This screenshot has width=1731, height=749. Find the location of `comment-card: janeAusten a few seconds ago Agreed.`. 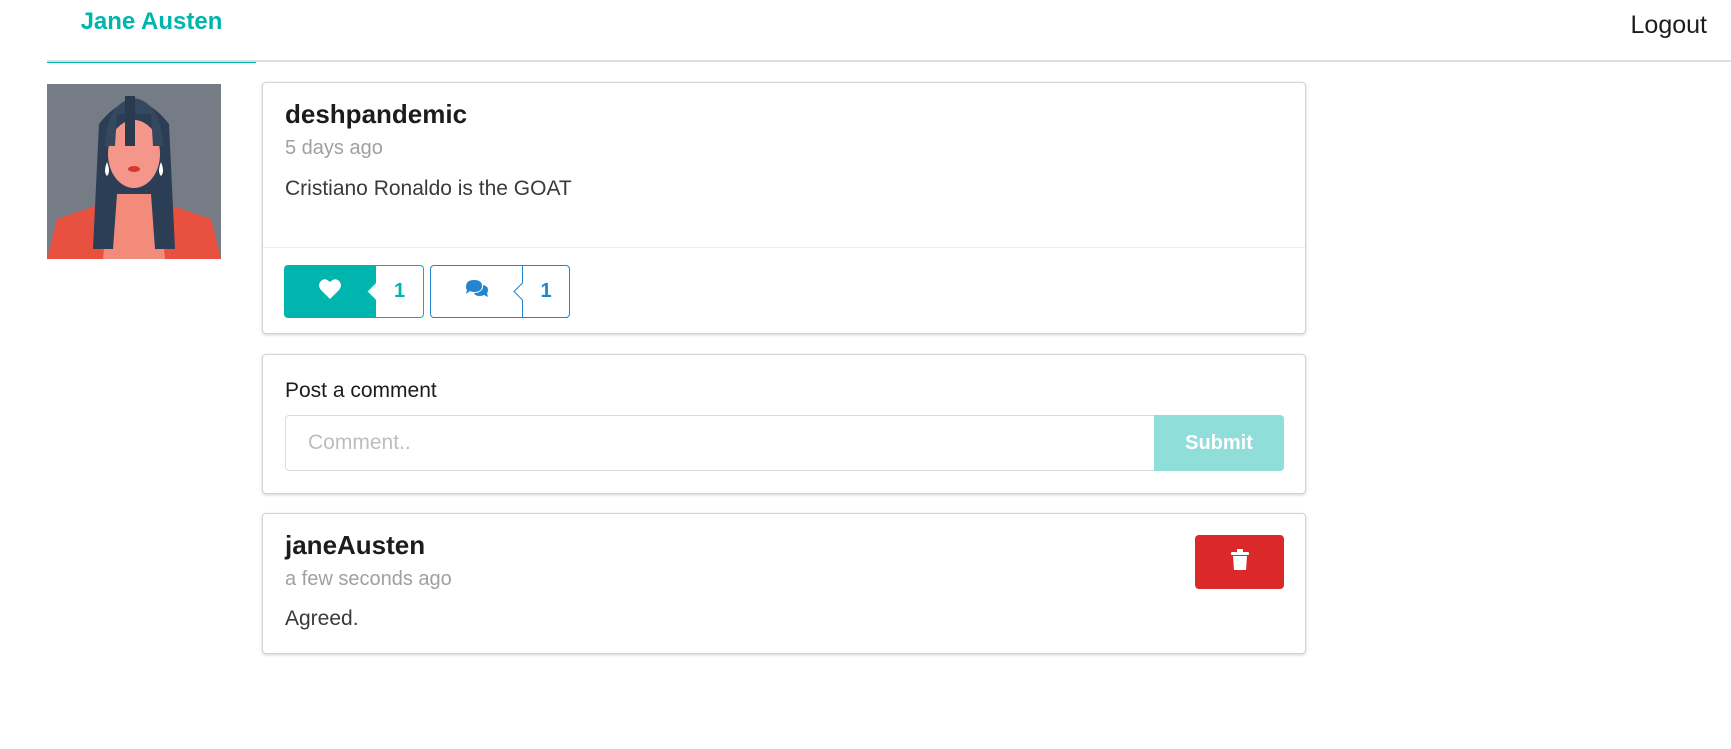

comment-card: janeAusten a few seconds ago Agreed. is located at coordinates (784, 583).